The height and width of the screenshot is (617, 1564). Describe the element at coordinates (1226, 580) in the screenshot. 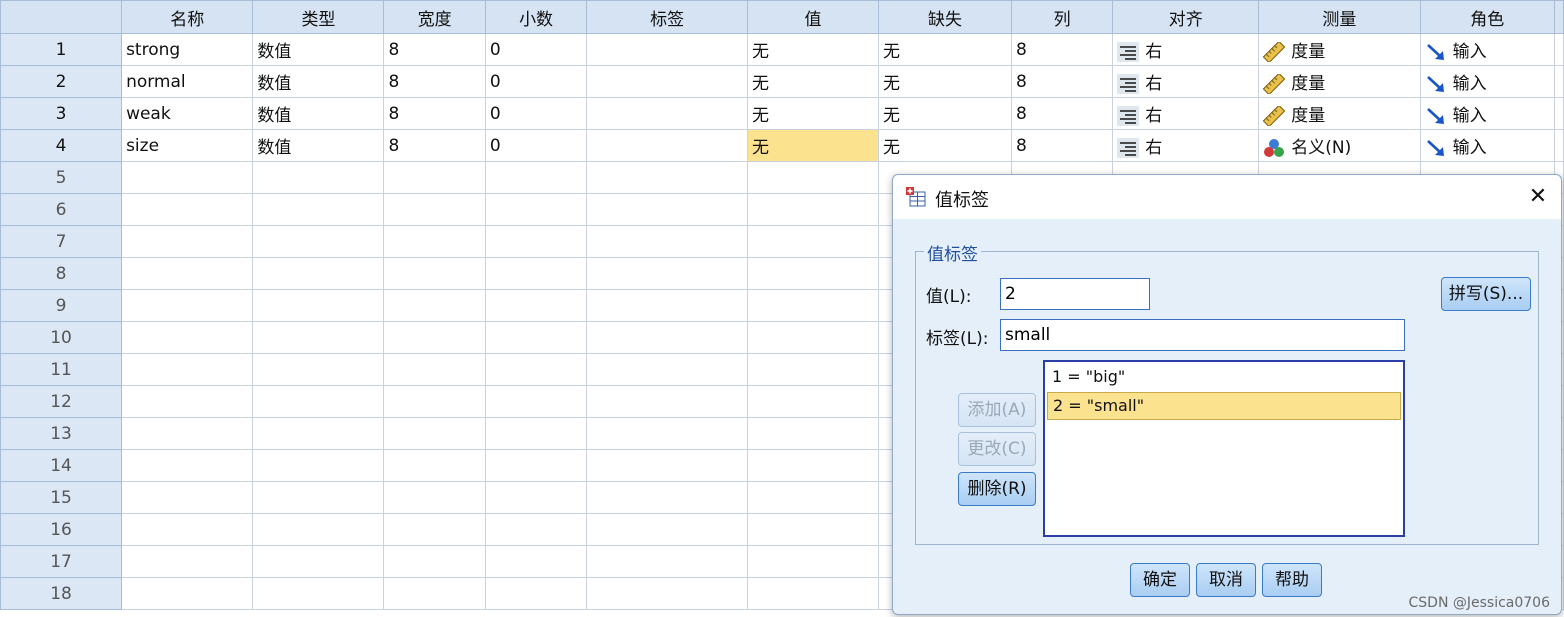

I see `cancel-button: 取消` at that location.